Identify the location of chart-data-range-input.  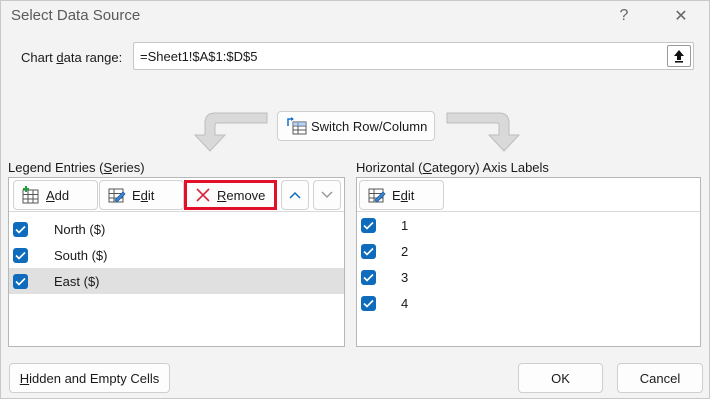
(413, 56).